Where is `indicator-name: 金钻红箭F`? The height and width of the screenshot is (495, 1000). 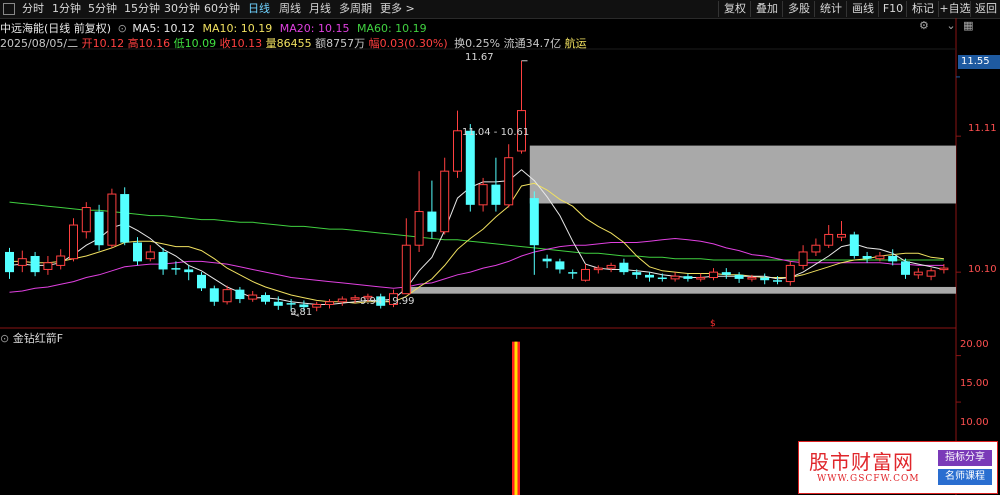
indicator-name: 金钻红箭F is located at coordinates (38, 338).